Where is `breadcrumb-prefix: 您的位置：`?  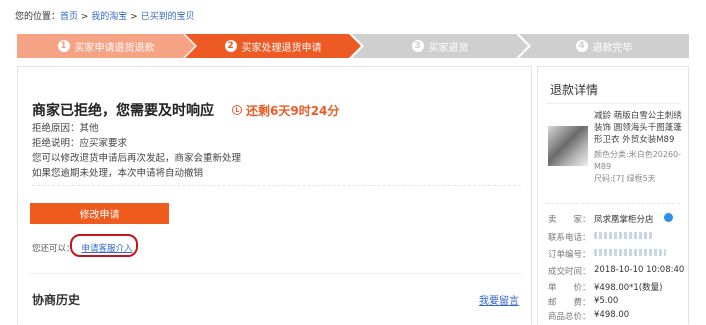 breadcrumb-prefix: 您的位置： is located at coordinates (38, 17).